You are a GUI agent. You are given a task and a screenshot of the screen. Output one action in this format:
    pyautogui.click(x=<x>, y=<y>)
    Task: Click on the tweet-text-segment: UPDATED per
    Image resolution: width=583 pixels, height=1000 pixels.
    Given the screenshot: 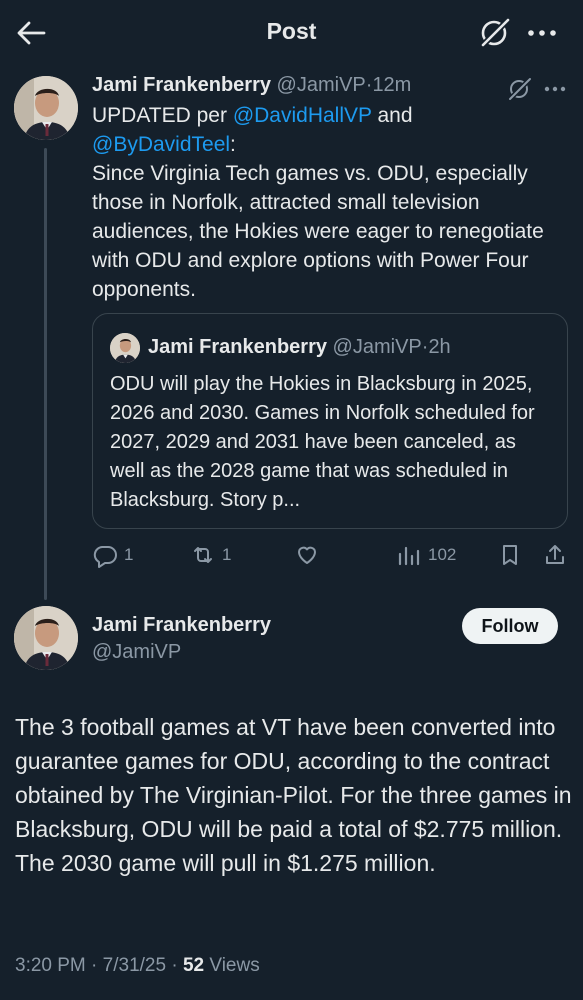 What is the action you would take?
    pyautogui.click(x=162, y=115)
    